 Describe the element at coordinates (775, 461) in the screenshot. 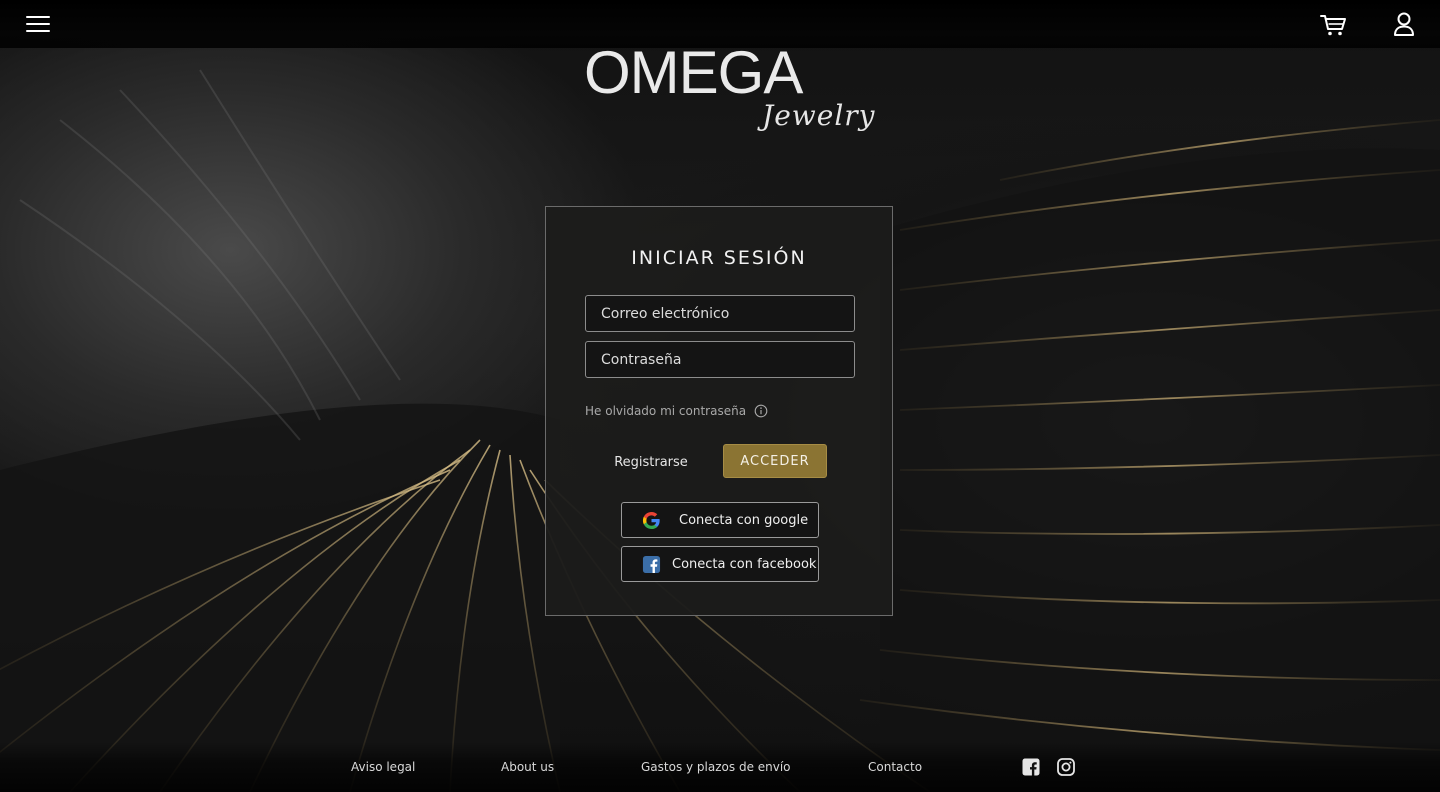

I see `login-submit-button: ACCEDER` at that location.